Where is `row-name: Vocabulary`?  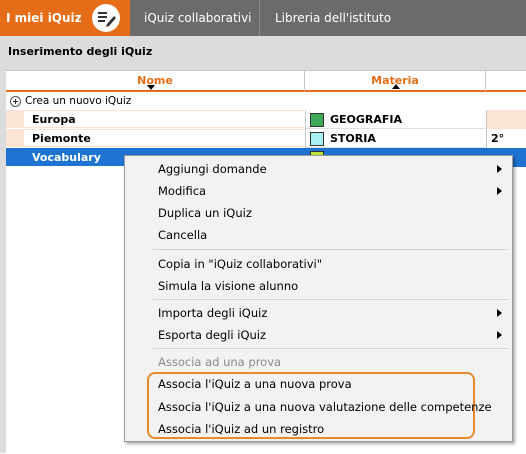
row-name: Vocabulary is located at coordinates (66, 157).